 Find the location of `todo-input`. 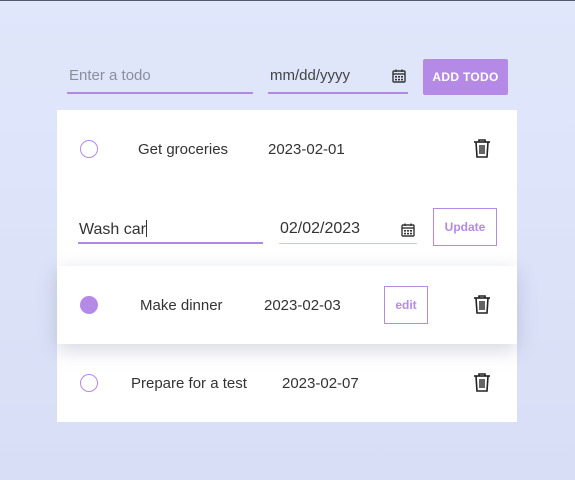

todo-input is located at coordinates (160, 76).